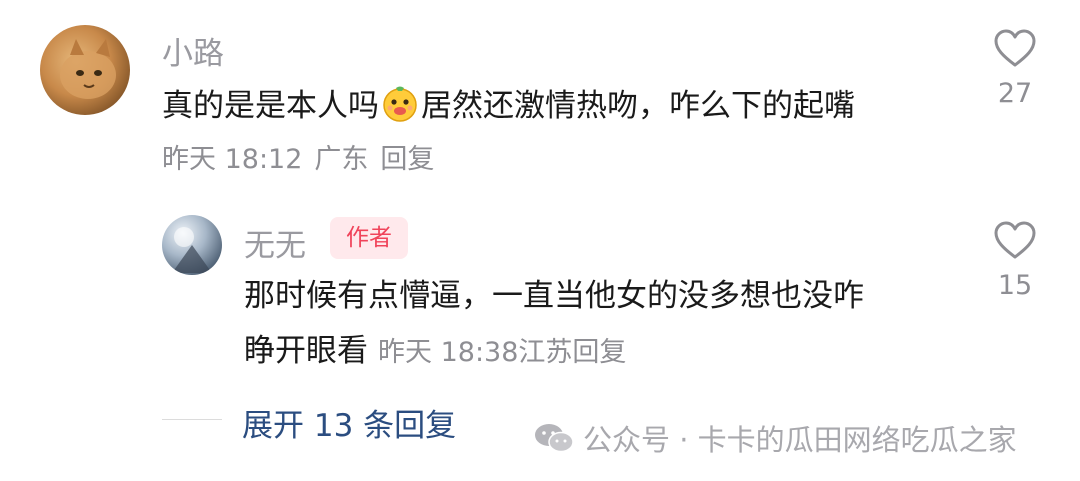 This screenshot has width=1080, height=481. I want to click on reply-text-line1: 那时候有点懵逼，一直当他女的没多想也没咋, so click(554, 296).